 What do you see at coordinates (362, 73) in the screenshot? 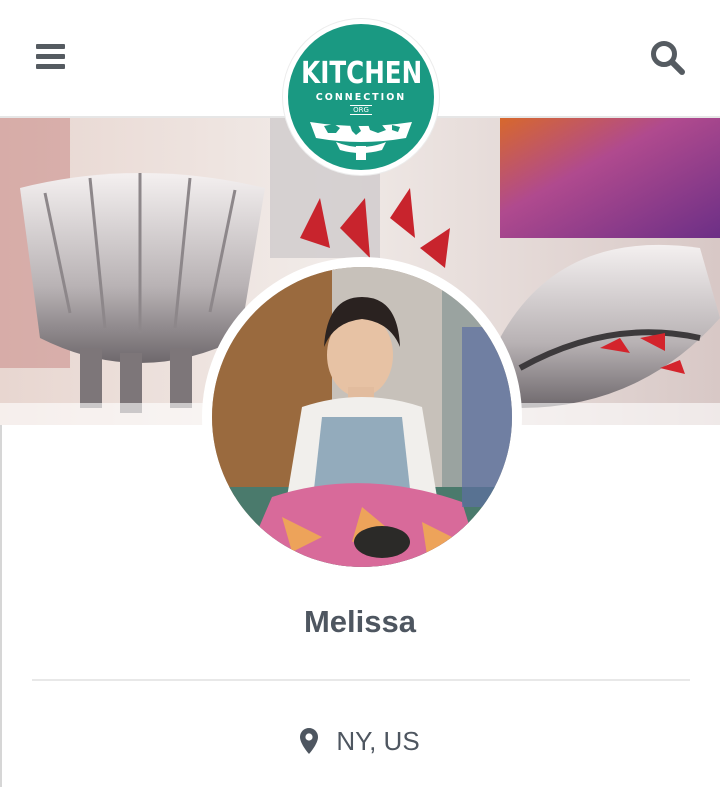
I see `logo-wordmark: KITCHEN` at bounding box center [362, 73].